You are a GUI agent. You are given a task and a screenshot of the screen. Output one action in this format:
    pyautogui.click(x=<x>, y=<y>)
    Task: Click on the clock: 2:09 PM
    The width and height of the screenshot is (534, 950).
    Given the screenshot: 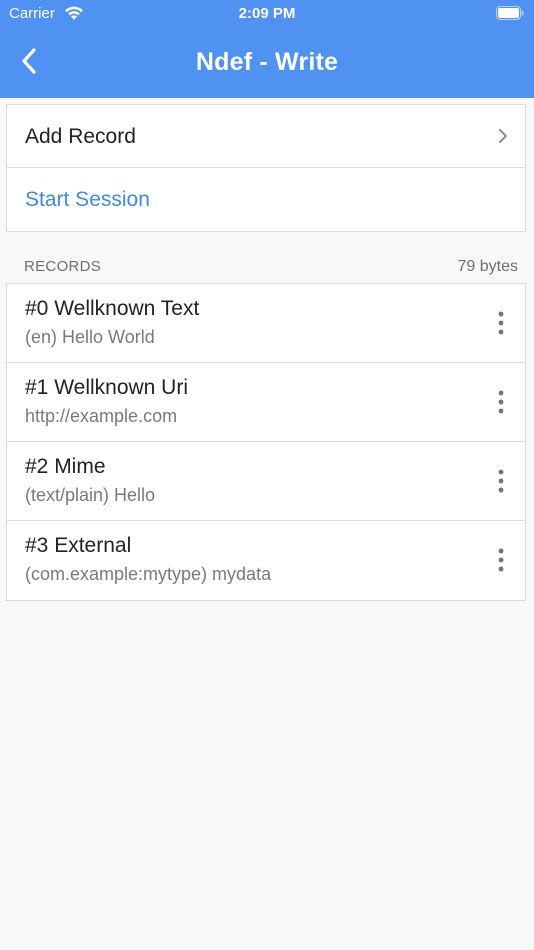 What is the action you would take?
    pyautogui.click(x=267, y=13)
    